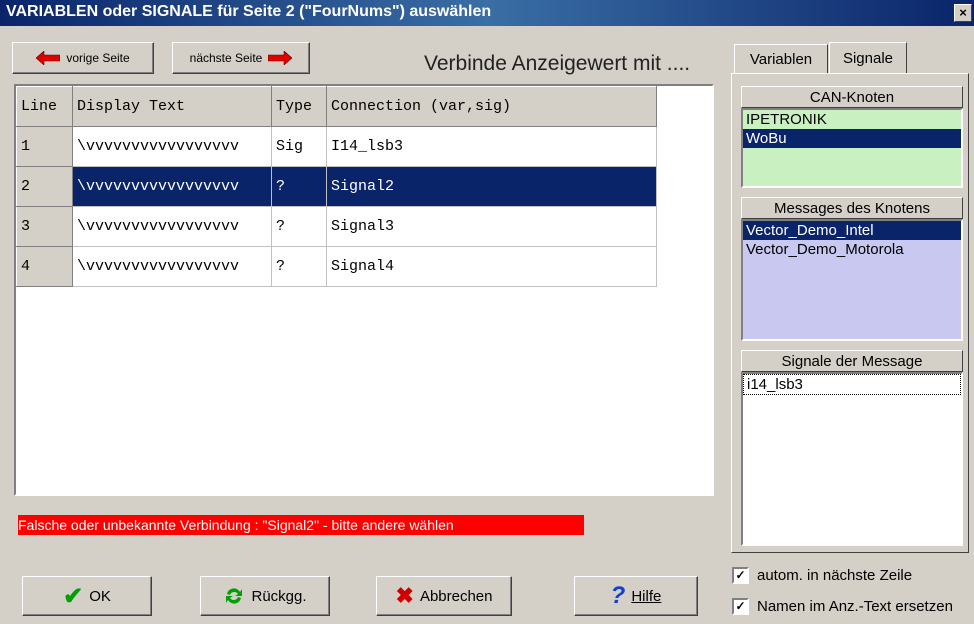  I want to click on list-item: Vector_Demo_Motorola, so click(852, 249).